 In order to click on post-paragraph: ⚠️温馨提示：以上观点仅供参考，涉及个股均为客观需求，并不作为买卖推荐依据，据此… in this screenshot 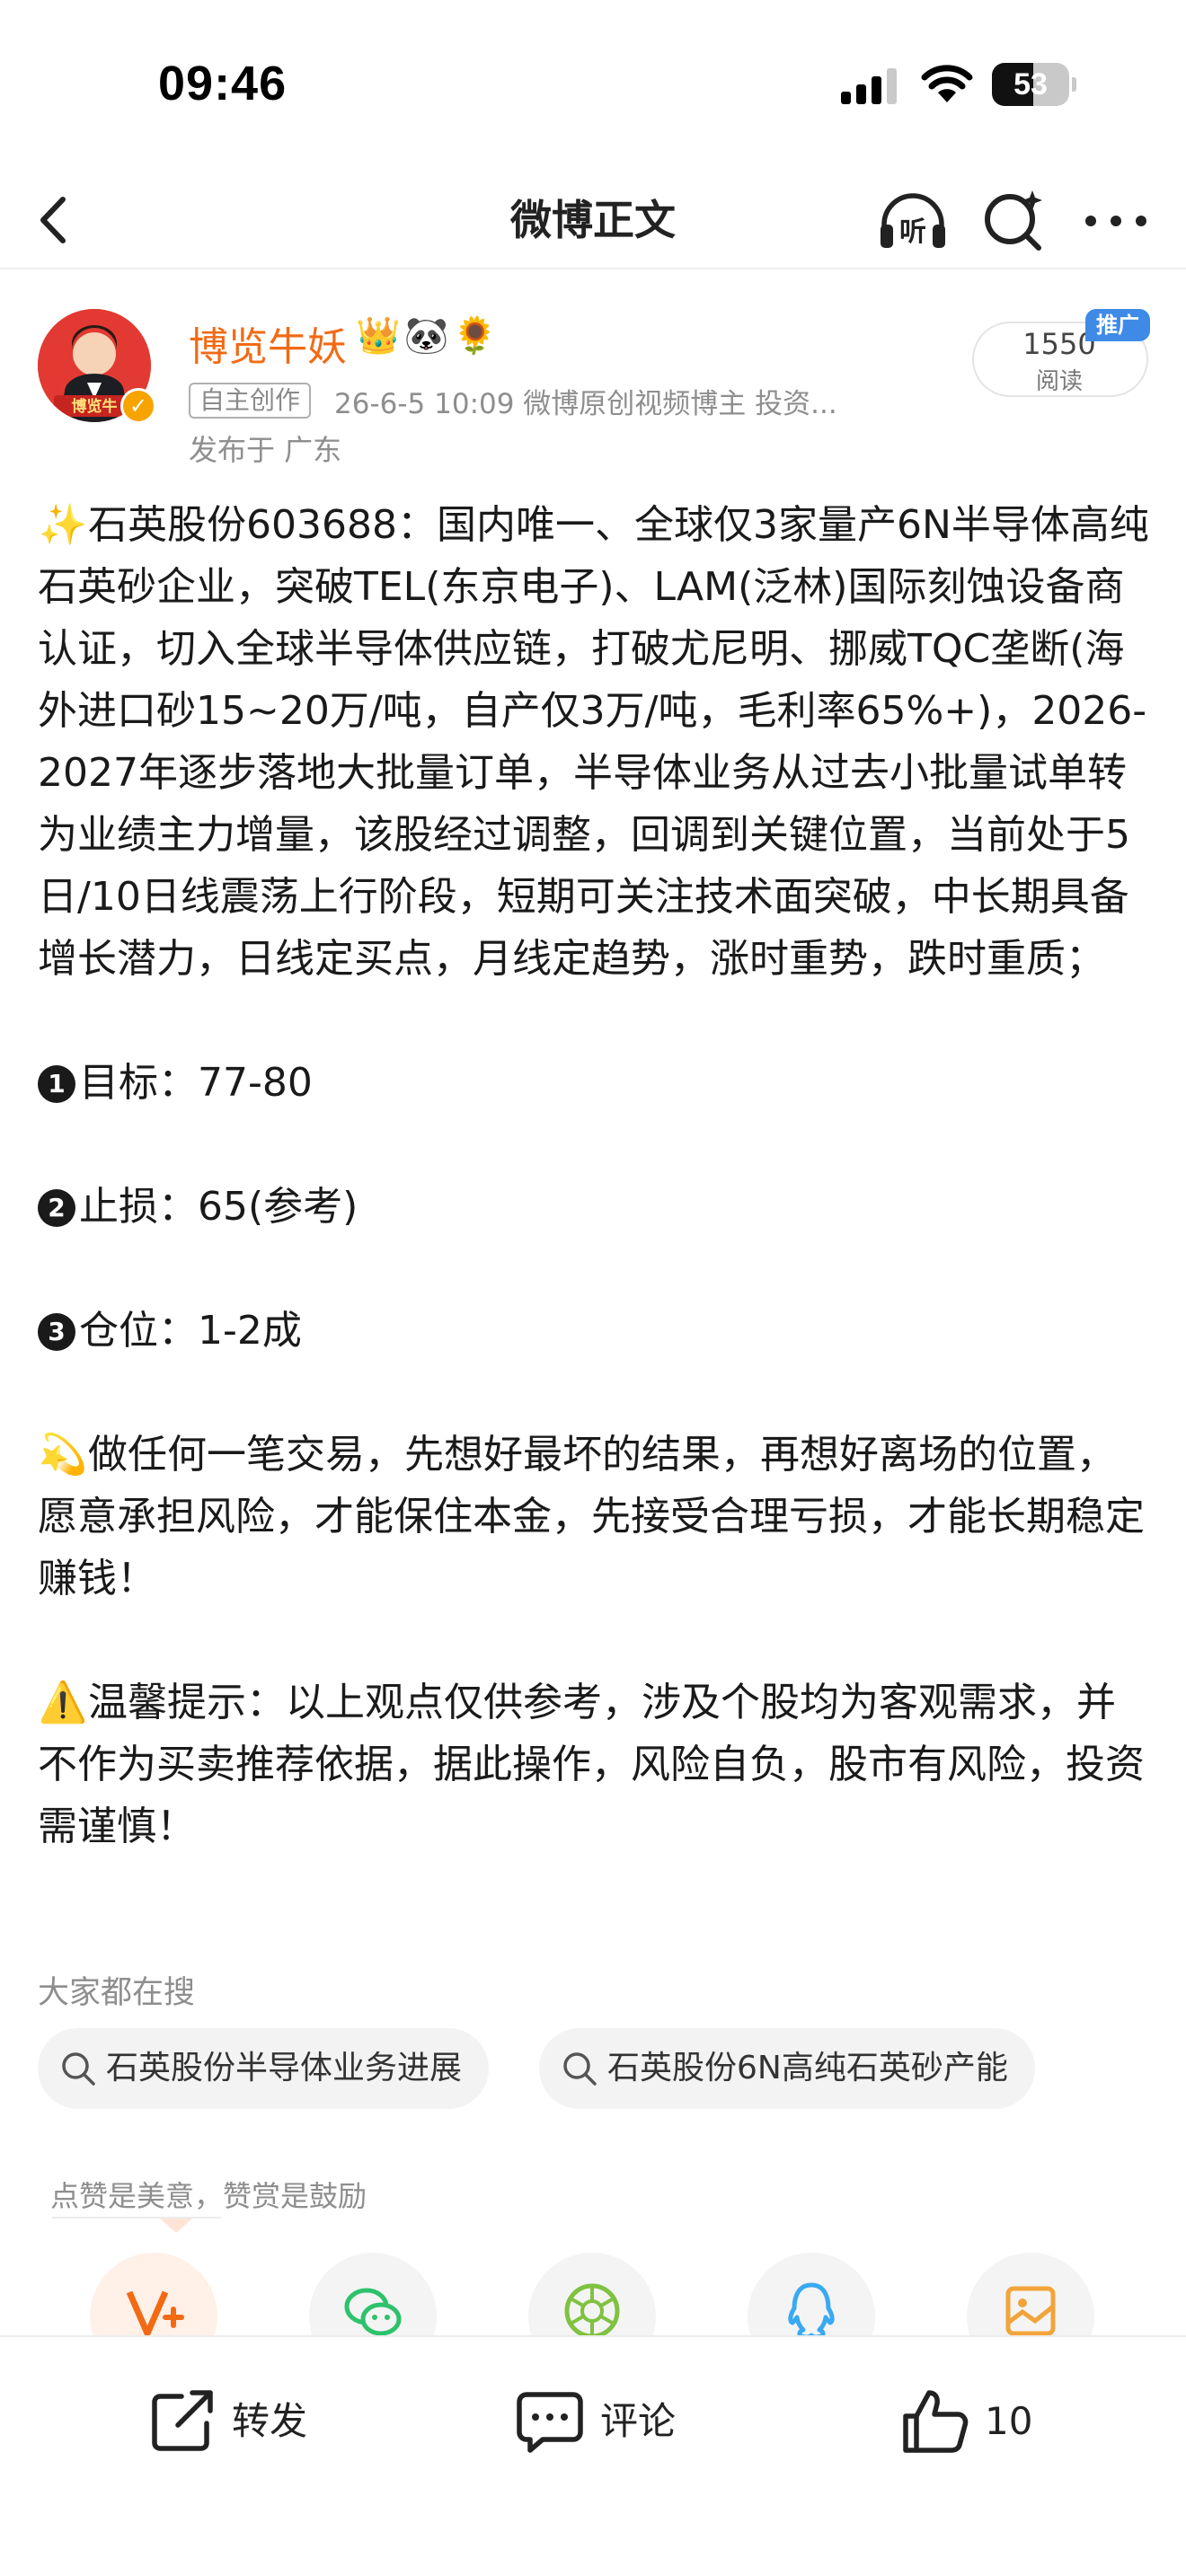, I will do `click(595, 1764)`.